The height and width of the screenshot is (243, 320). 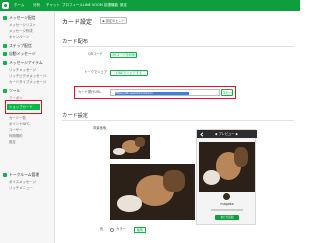 What do you see at coordinates (5, 5) in the screenshot?
I see `line-logo-icon` at bounding box center [5, 5].